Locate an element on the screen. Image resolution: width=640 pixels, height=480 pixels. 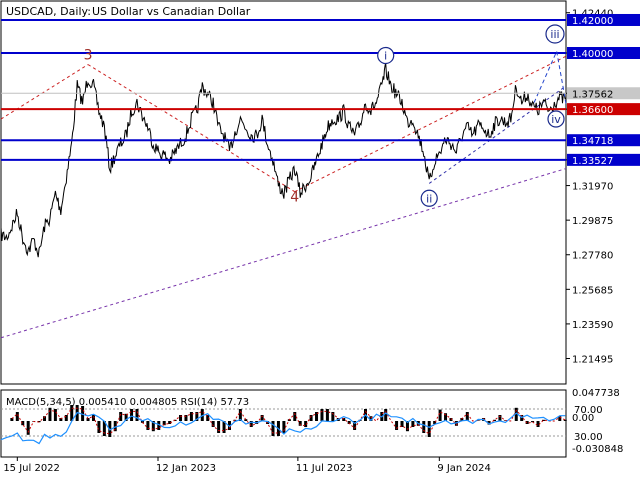
indicator-right-tick: 70.00 is located at coordinates (588, 410).